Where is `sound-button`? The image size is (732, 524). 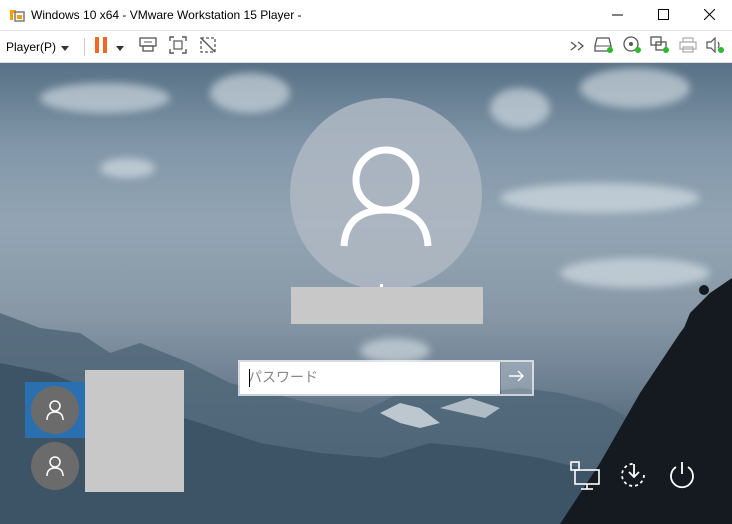 sound-button is located at coordinates (715, 47).